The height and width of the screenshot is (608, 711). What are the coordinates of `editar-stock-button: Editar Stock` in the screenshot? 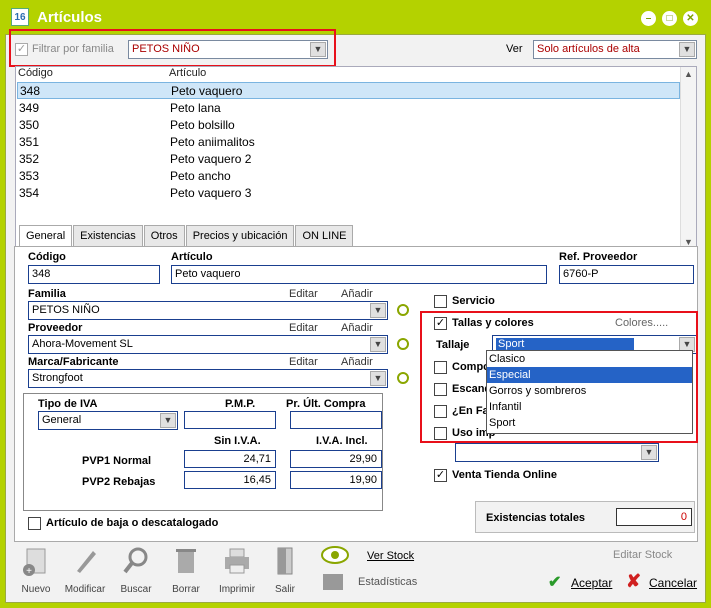 It's located at (642, 555).